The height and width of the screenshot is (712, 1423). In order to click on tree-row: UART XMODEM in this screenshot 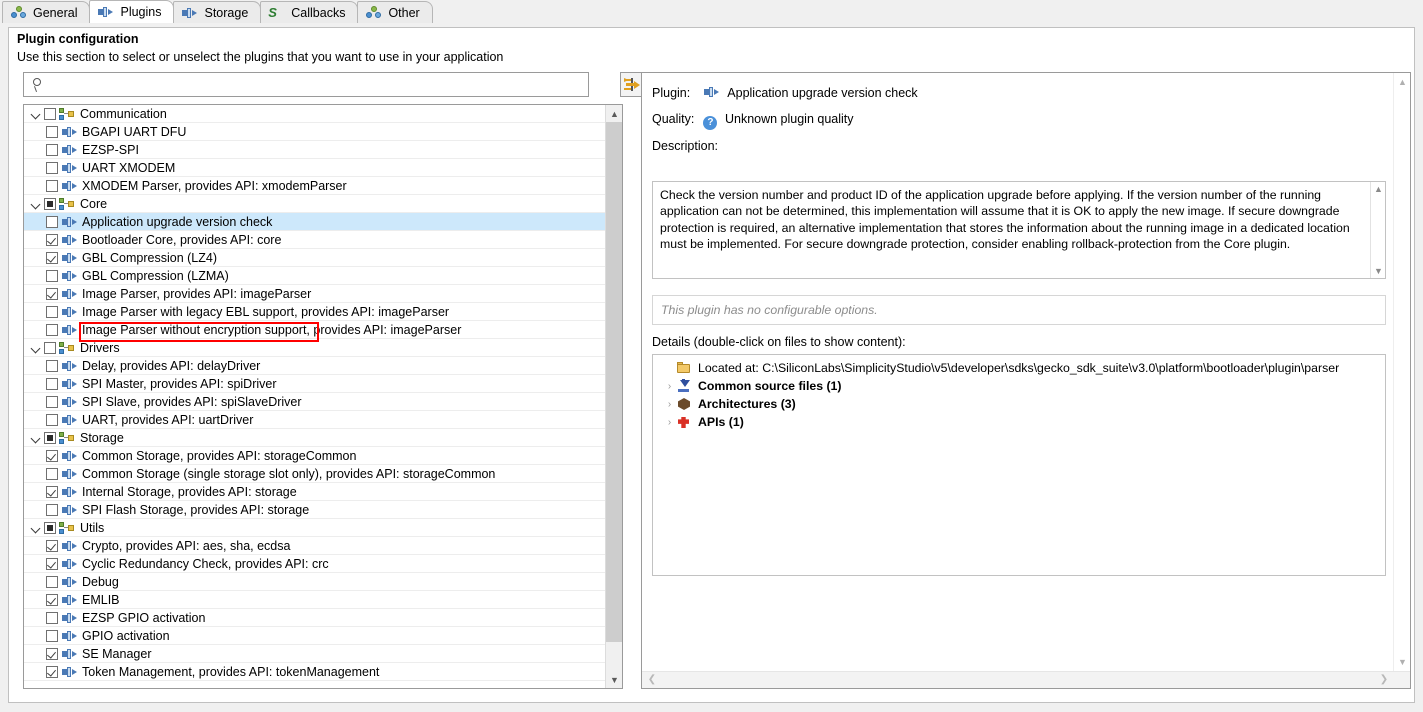, I will do `click(315, 168)`.